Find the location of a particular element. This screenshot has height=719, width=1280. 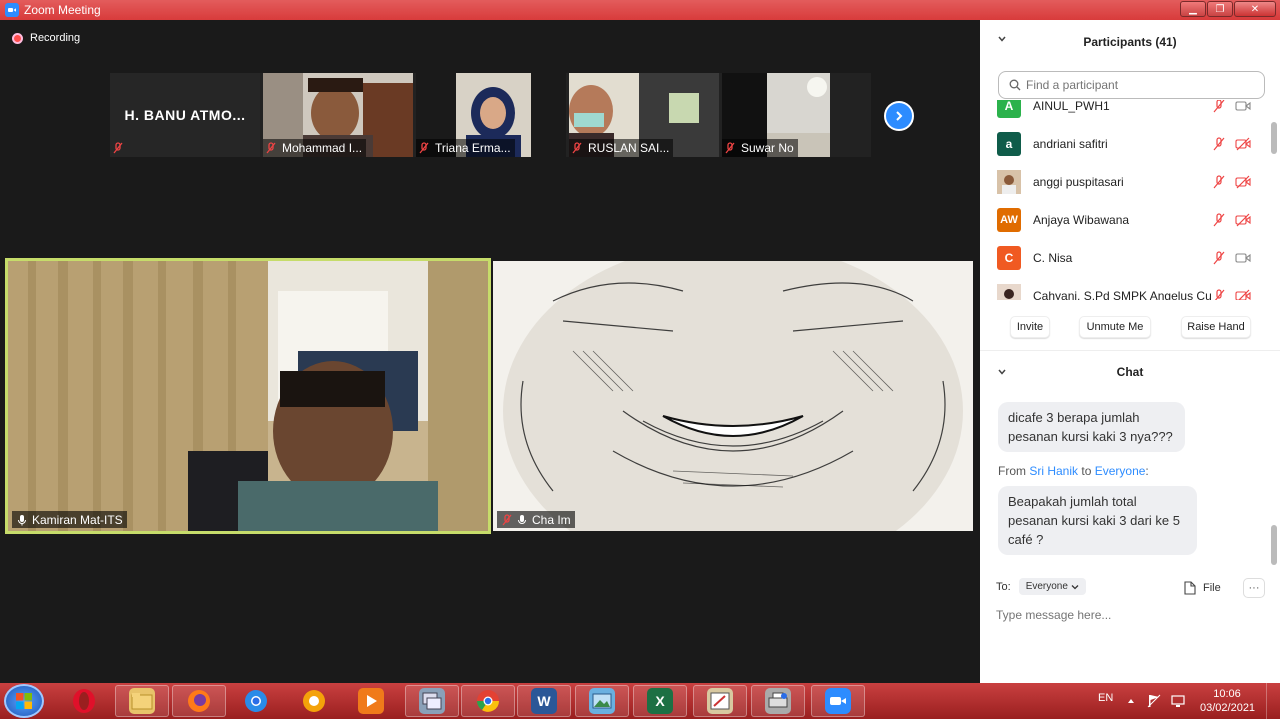

image-icon is located at coordinates (602, 701).